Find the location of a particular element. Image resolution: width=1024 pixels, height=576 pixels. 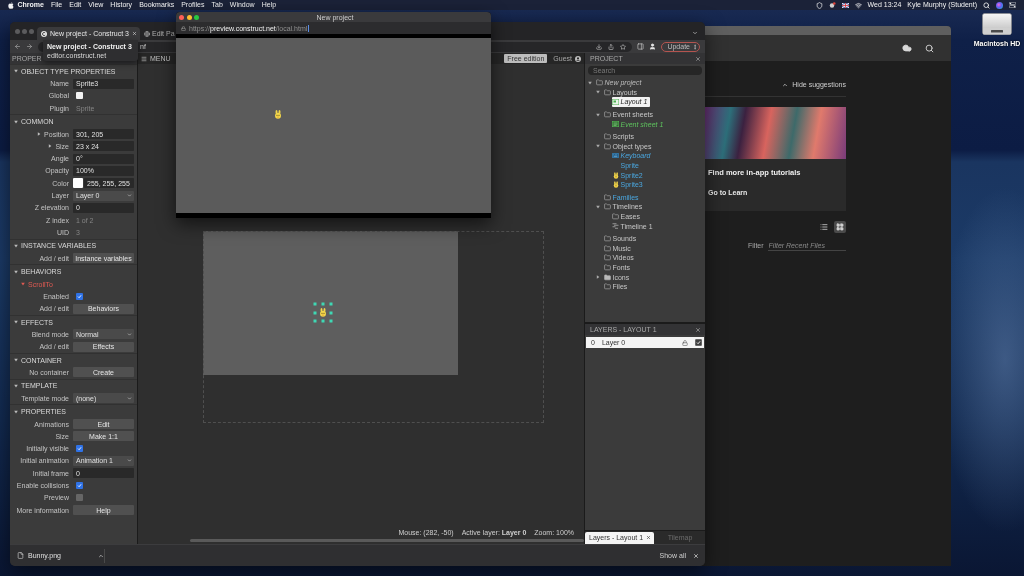

search-icon is located at coordinates (929, 48).